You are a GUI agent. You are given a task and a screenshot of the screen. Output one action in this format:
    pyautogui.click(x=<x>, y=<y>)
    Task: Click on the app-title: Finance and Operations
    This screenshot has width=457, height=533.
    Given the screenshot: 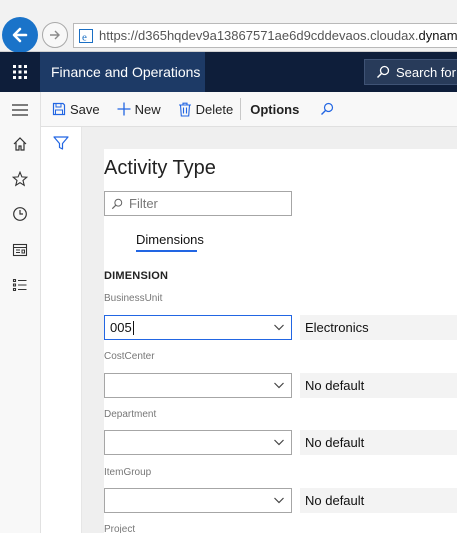 What is the action you would take?
    pyautogui.click(x=122, y=72)
    